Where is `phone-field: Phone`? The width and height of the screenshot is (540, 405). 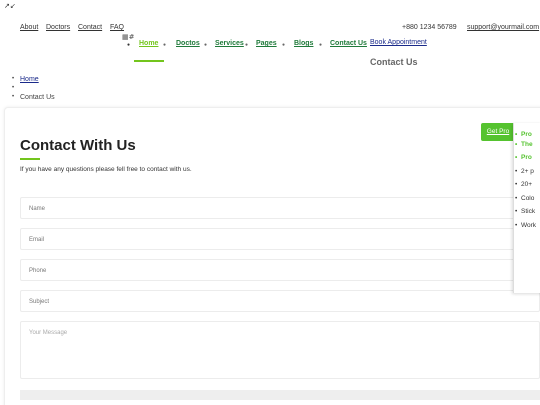
phone-field: Phone is located at coordinates (280, 270).